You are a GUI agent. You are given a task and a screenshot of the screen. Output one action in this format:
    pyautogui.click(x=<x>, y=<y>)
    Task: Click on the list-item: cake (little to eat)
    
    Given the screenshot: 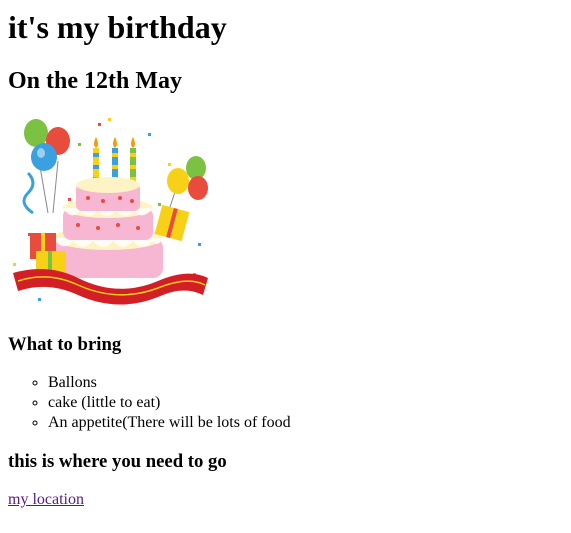 What is the action you would take?
    pyautogui.click(x=169, y=403)
    